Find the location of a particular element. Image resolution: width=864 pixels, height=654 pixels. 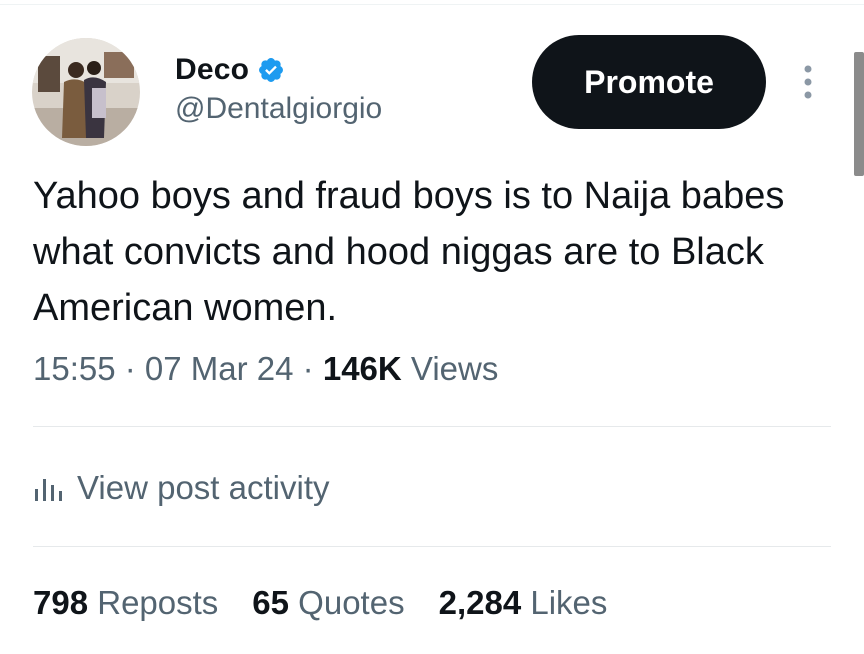

avatar-photo is located at coordinates (86, 92).